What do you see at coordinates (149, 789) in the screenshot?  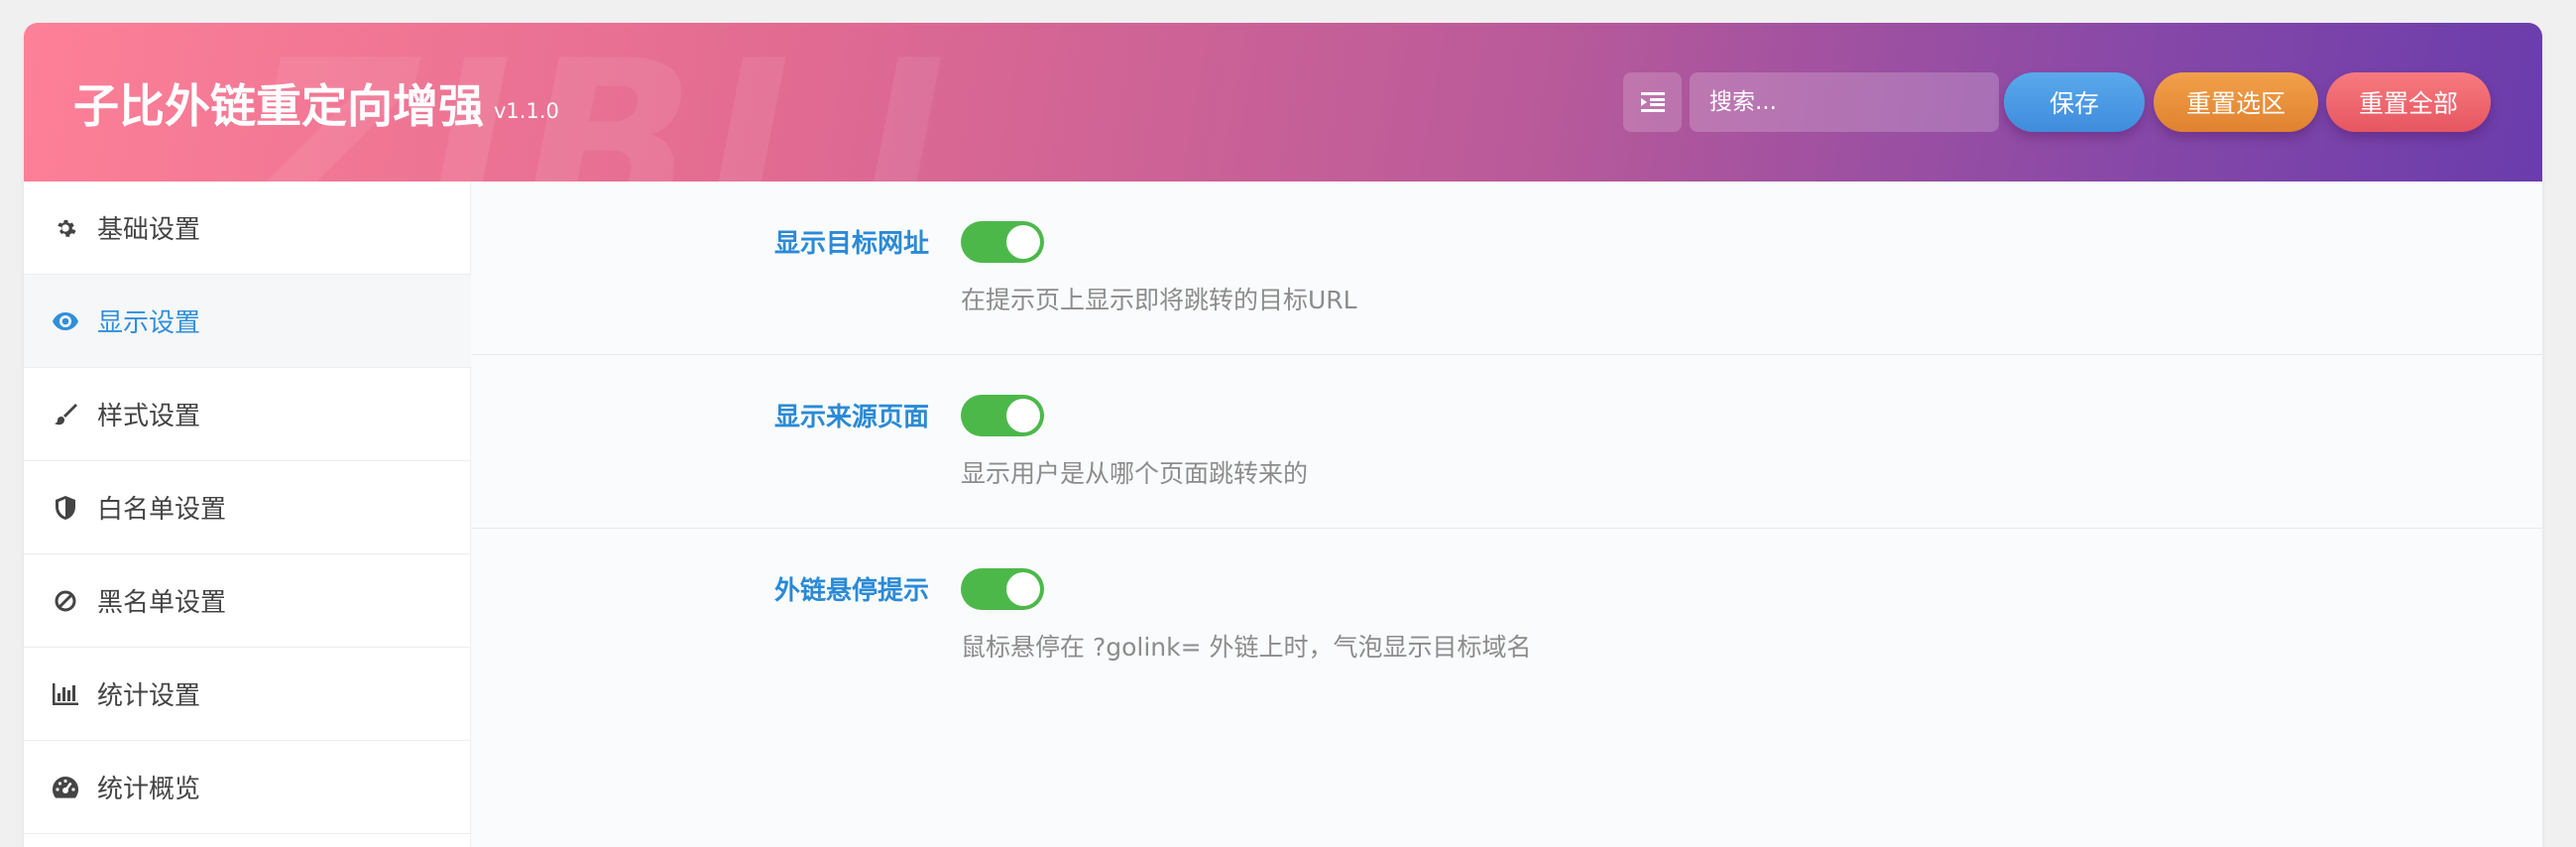 I see `sidebar-item-label: 统计概览` at bounding box center [149, 789].